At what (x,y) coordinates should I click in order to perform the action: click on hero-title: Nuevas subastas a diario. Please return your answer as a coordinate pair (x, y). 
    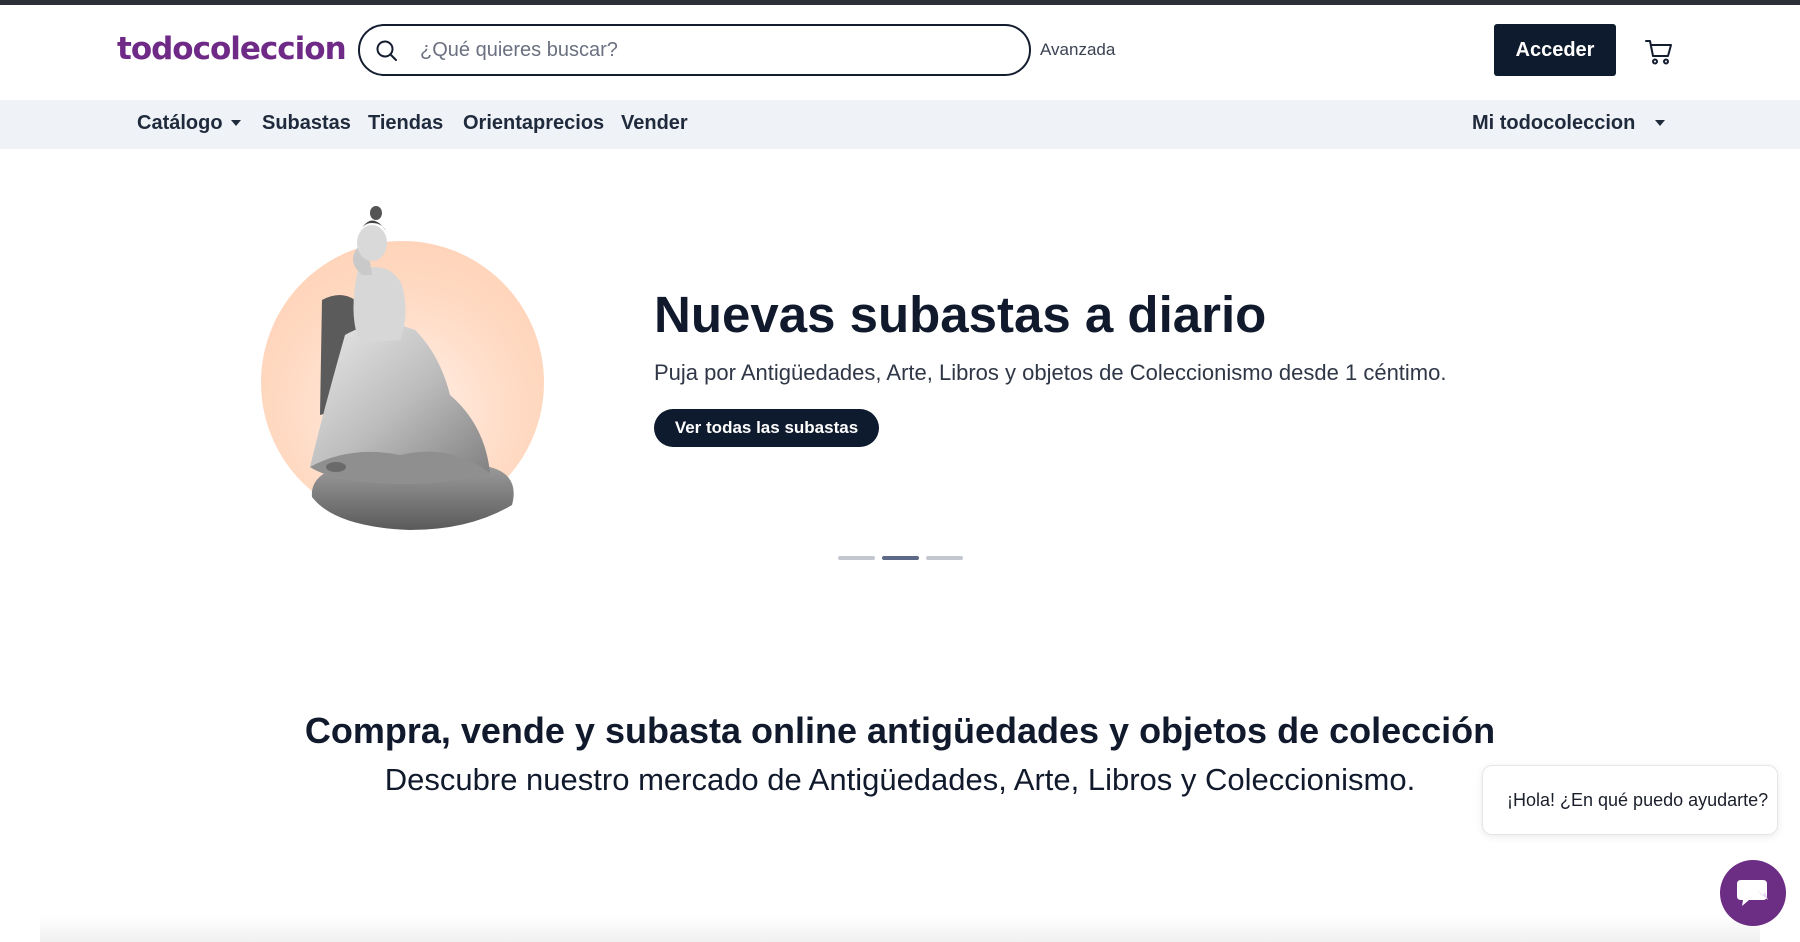
    Looking at the image, I should click on (960, 314).